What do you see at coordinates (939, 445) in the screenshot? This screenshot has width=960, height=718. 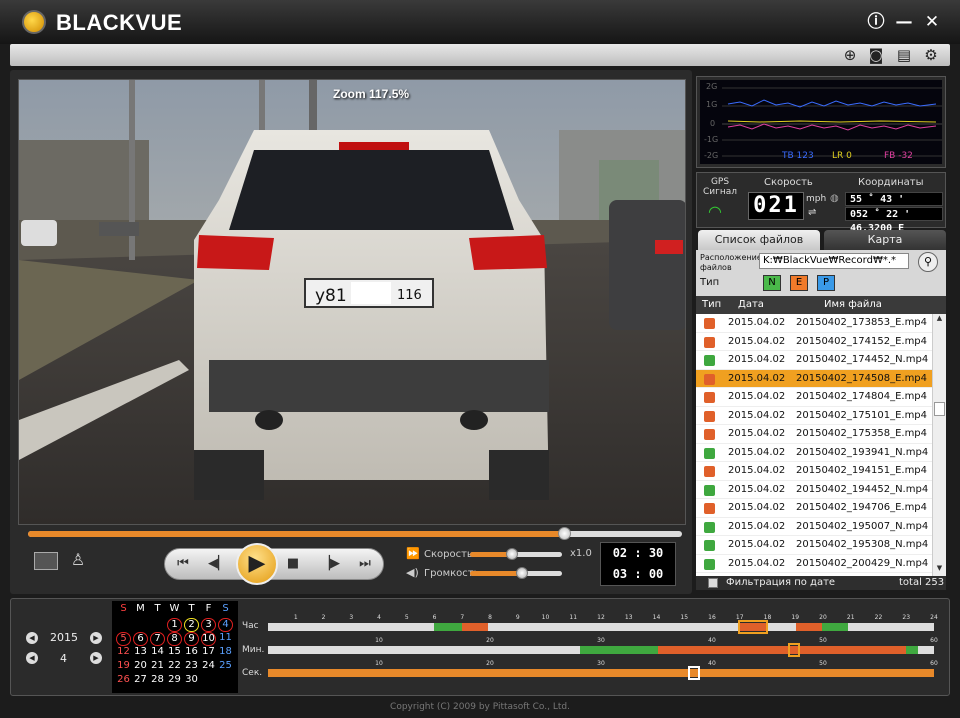 I see `file-list-scrollbar: ▲ ▼` at bounding box center [939, 445].